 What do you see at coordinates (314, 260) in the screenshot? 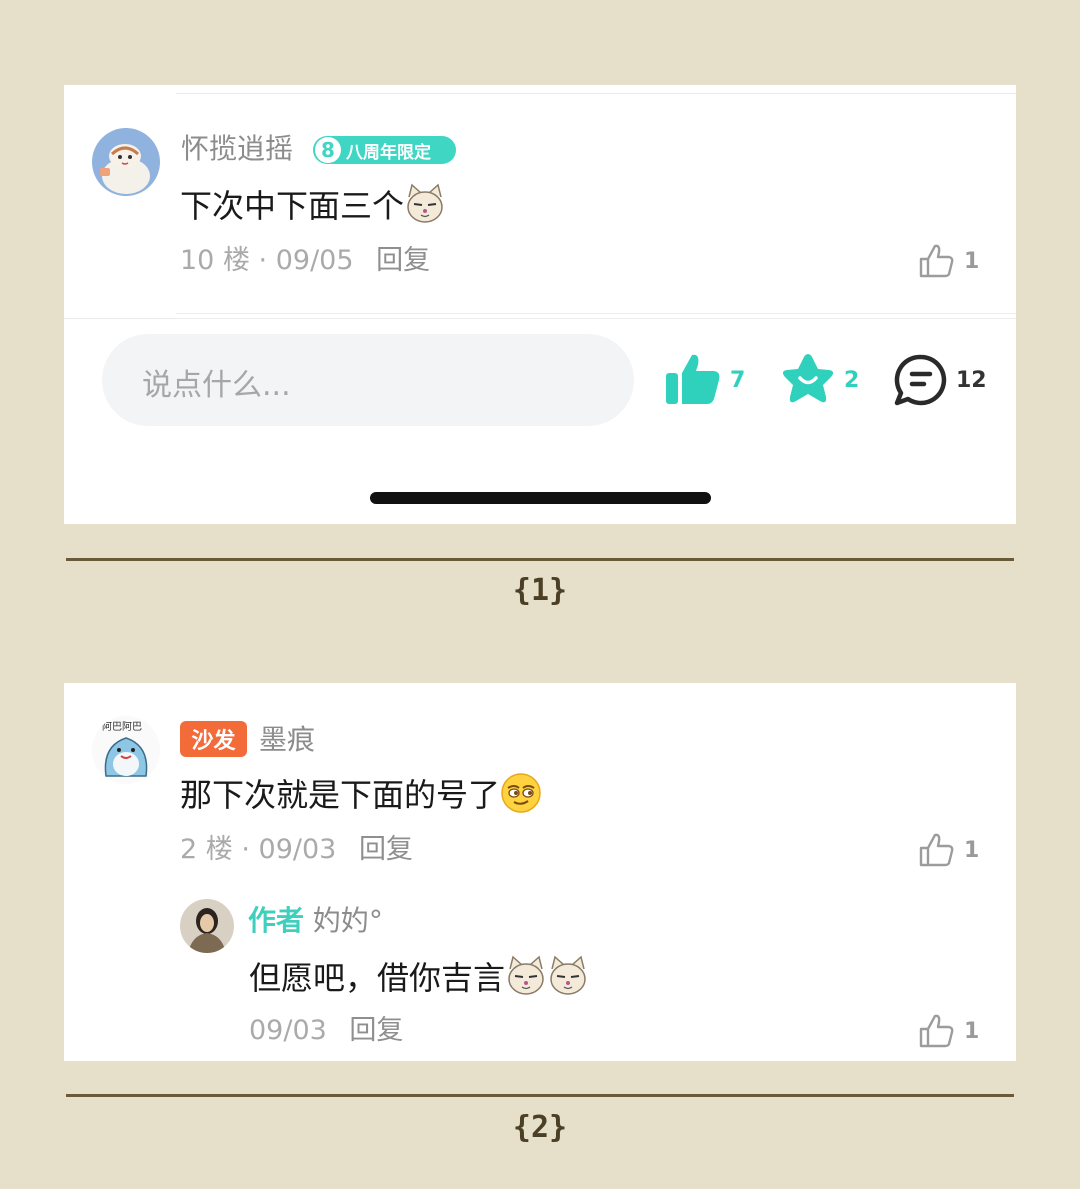
I see `comment-date: 09/05` at bounding box center [314, 260].